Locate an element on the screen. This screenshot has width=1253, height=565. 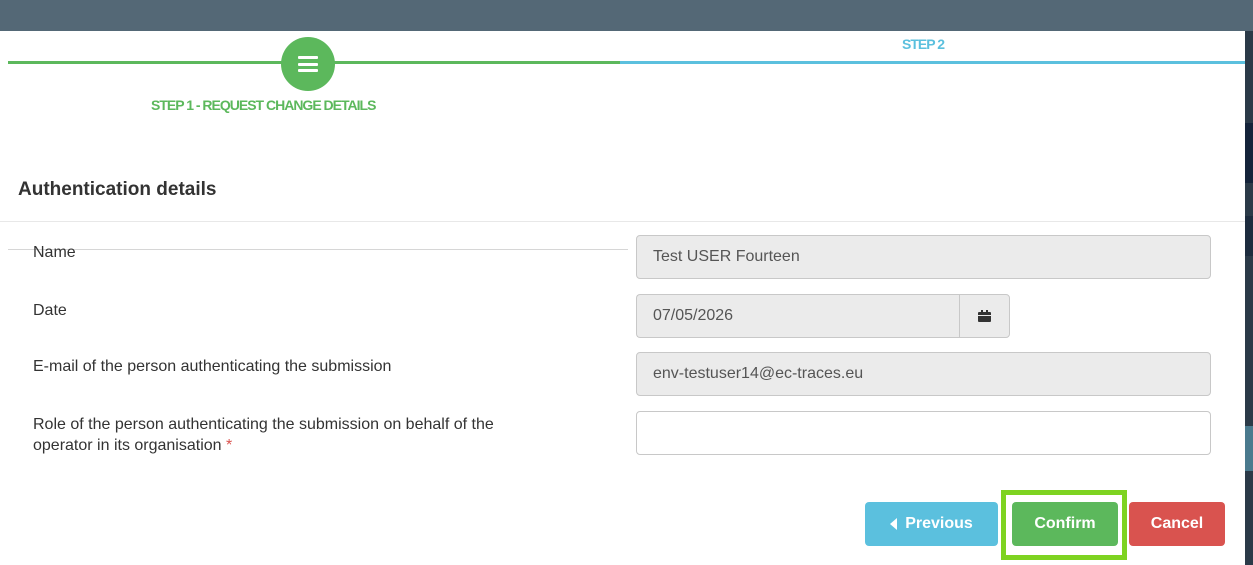
wizard-progress-pending is located at coordinates (932, 62).